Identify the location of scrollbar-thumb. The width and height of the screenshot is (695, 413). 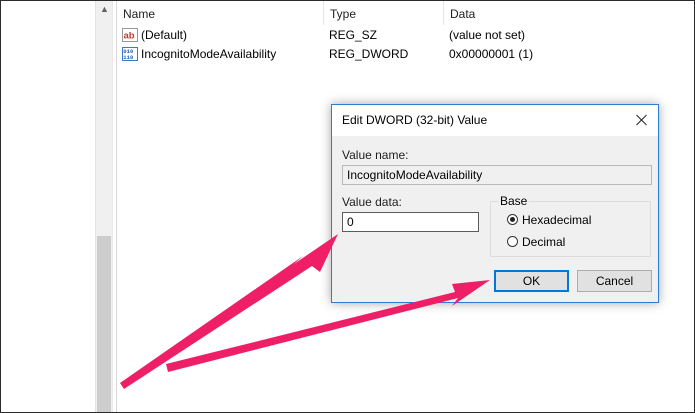
(104, 324).